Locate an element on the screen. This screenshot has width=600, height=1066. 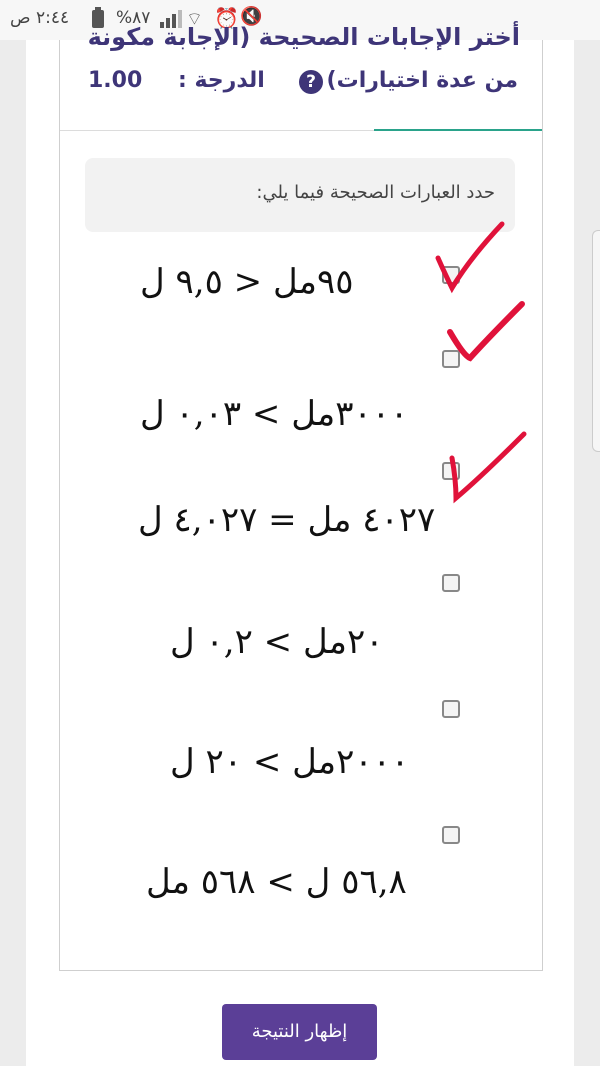
question-meta: من عدة اختيارات) ? الدرجة : 1.00 is located at coordinates (303, 85).